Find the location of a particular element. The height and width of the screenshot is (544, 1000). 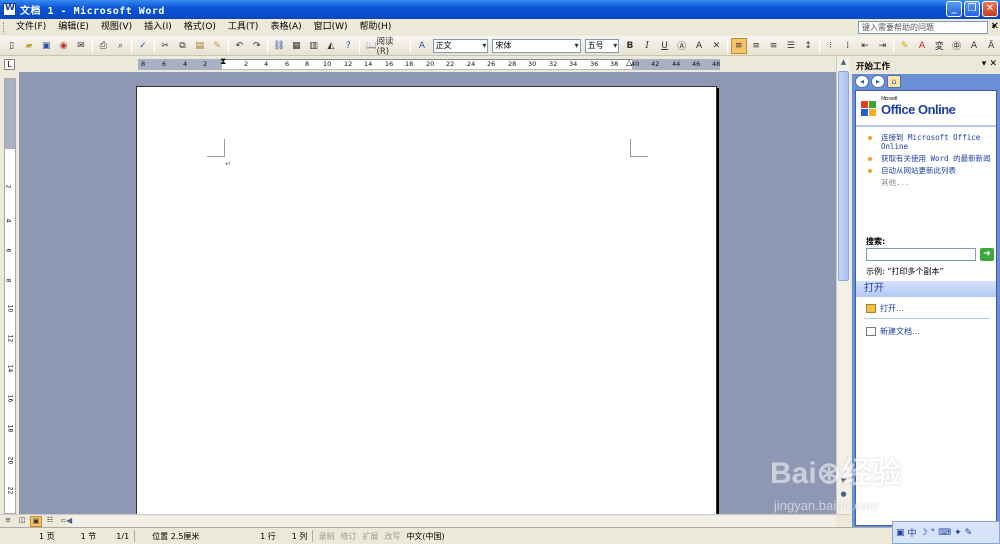

back-icon: ◂ is located at coordinates (862, 81).